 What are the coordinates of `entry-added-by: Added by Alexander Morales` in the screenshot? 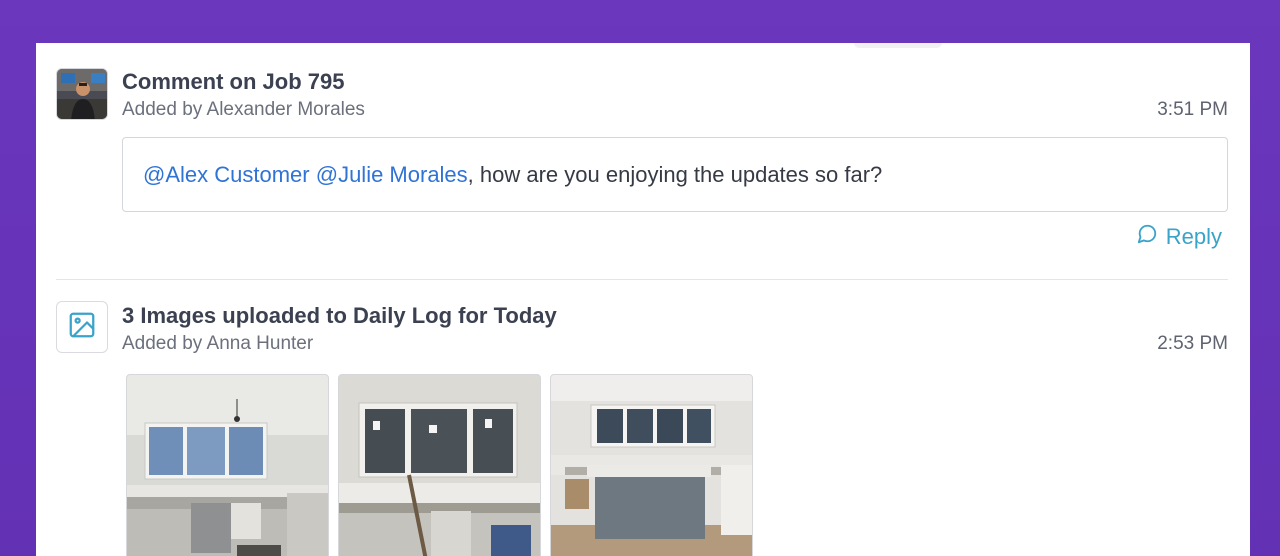 It's located at (243, 109).